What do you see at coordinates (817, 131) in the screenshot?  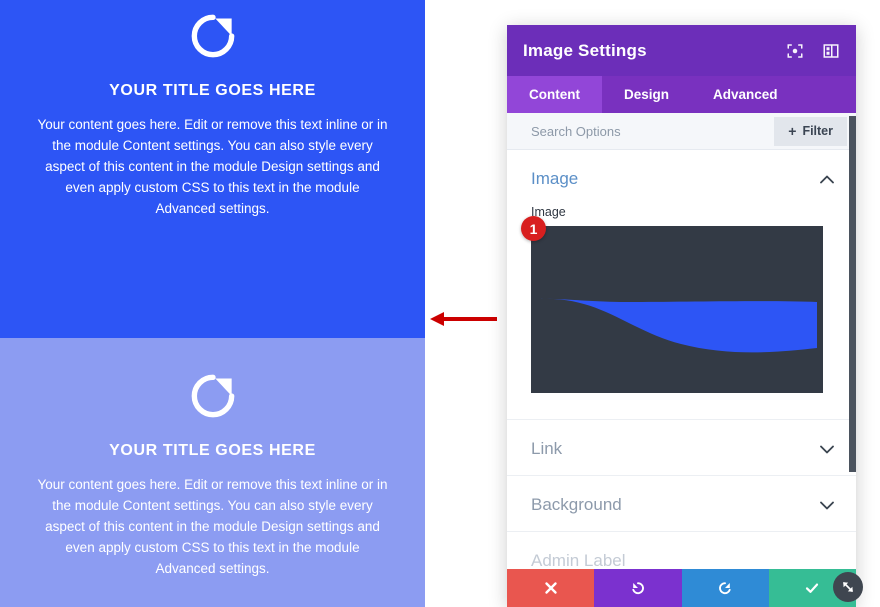 I see `filter-button-label: Filter` at bounding box center [817, 131].